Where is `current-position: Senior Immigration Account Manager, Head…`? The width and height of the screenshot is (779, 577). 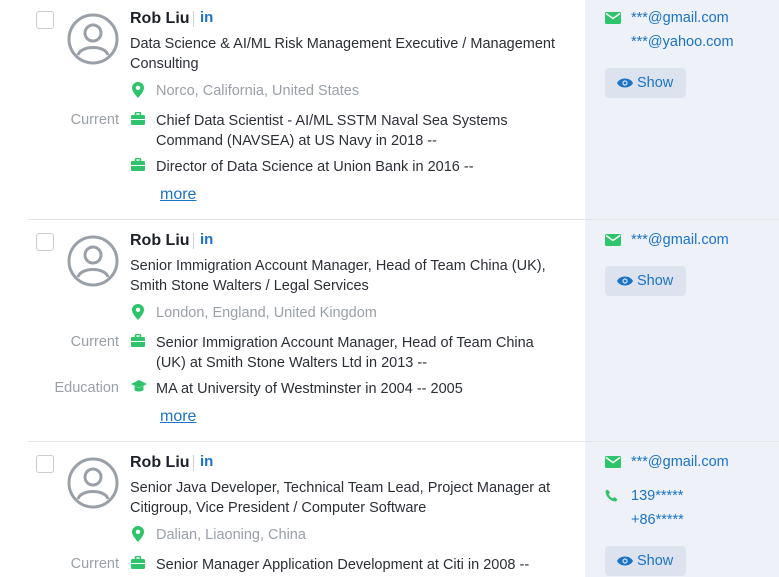 current-position: Senior Immigration Account Manager, Head… is located at coordinates (345, 353).